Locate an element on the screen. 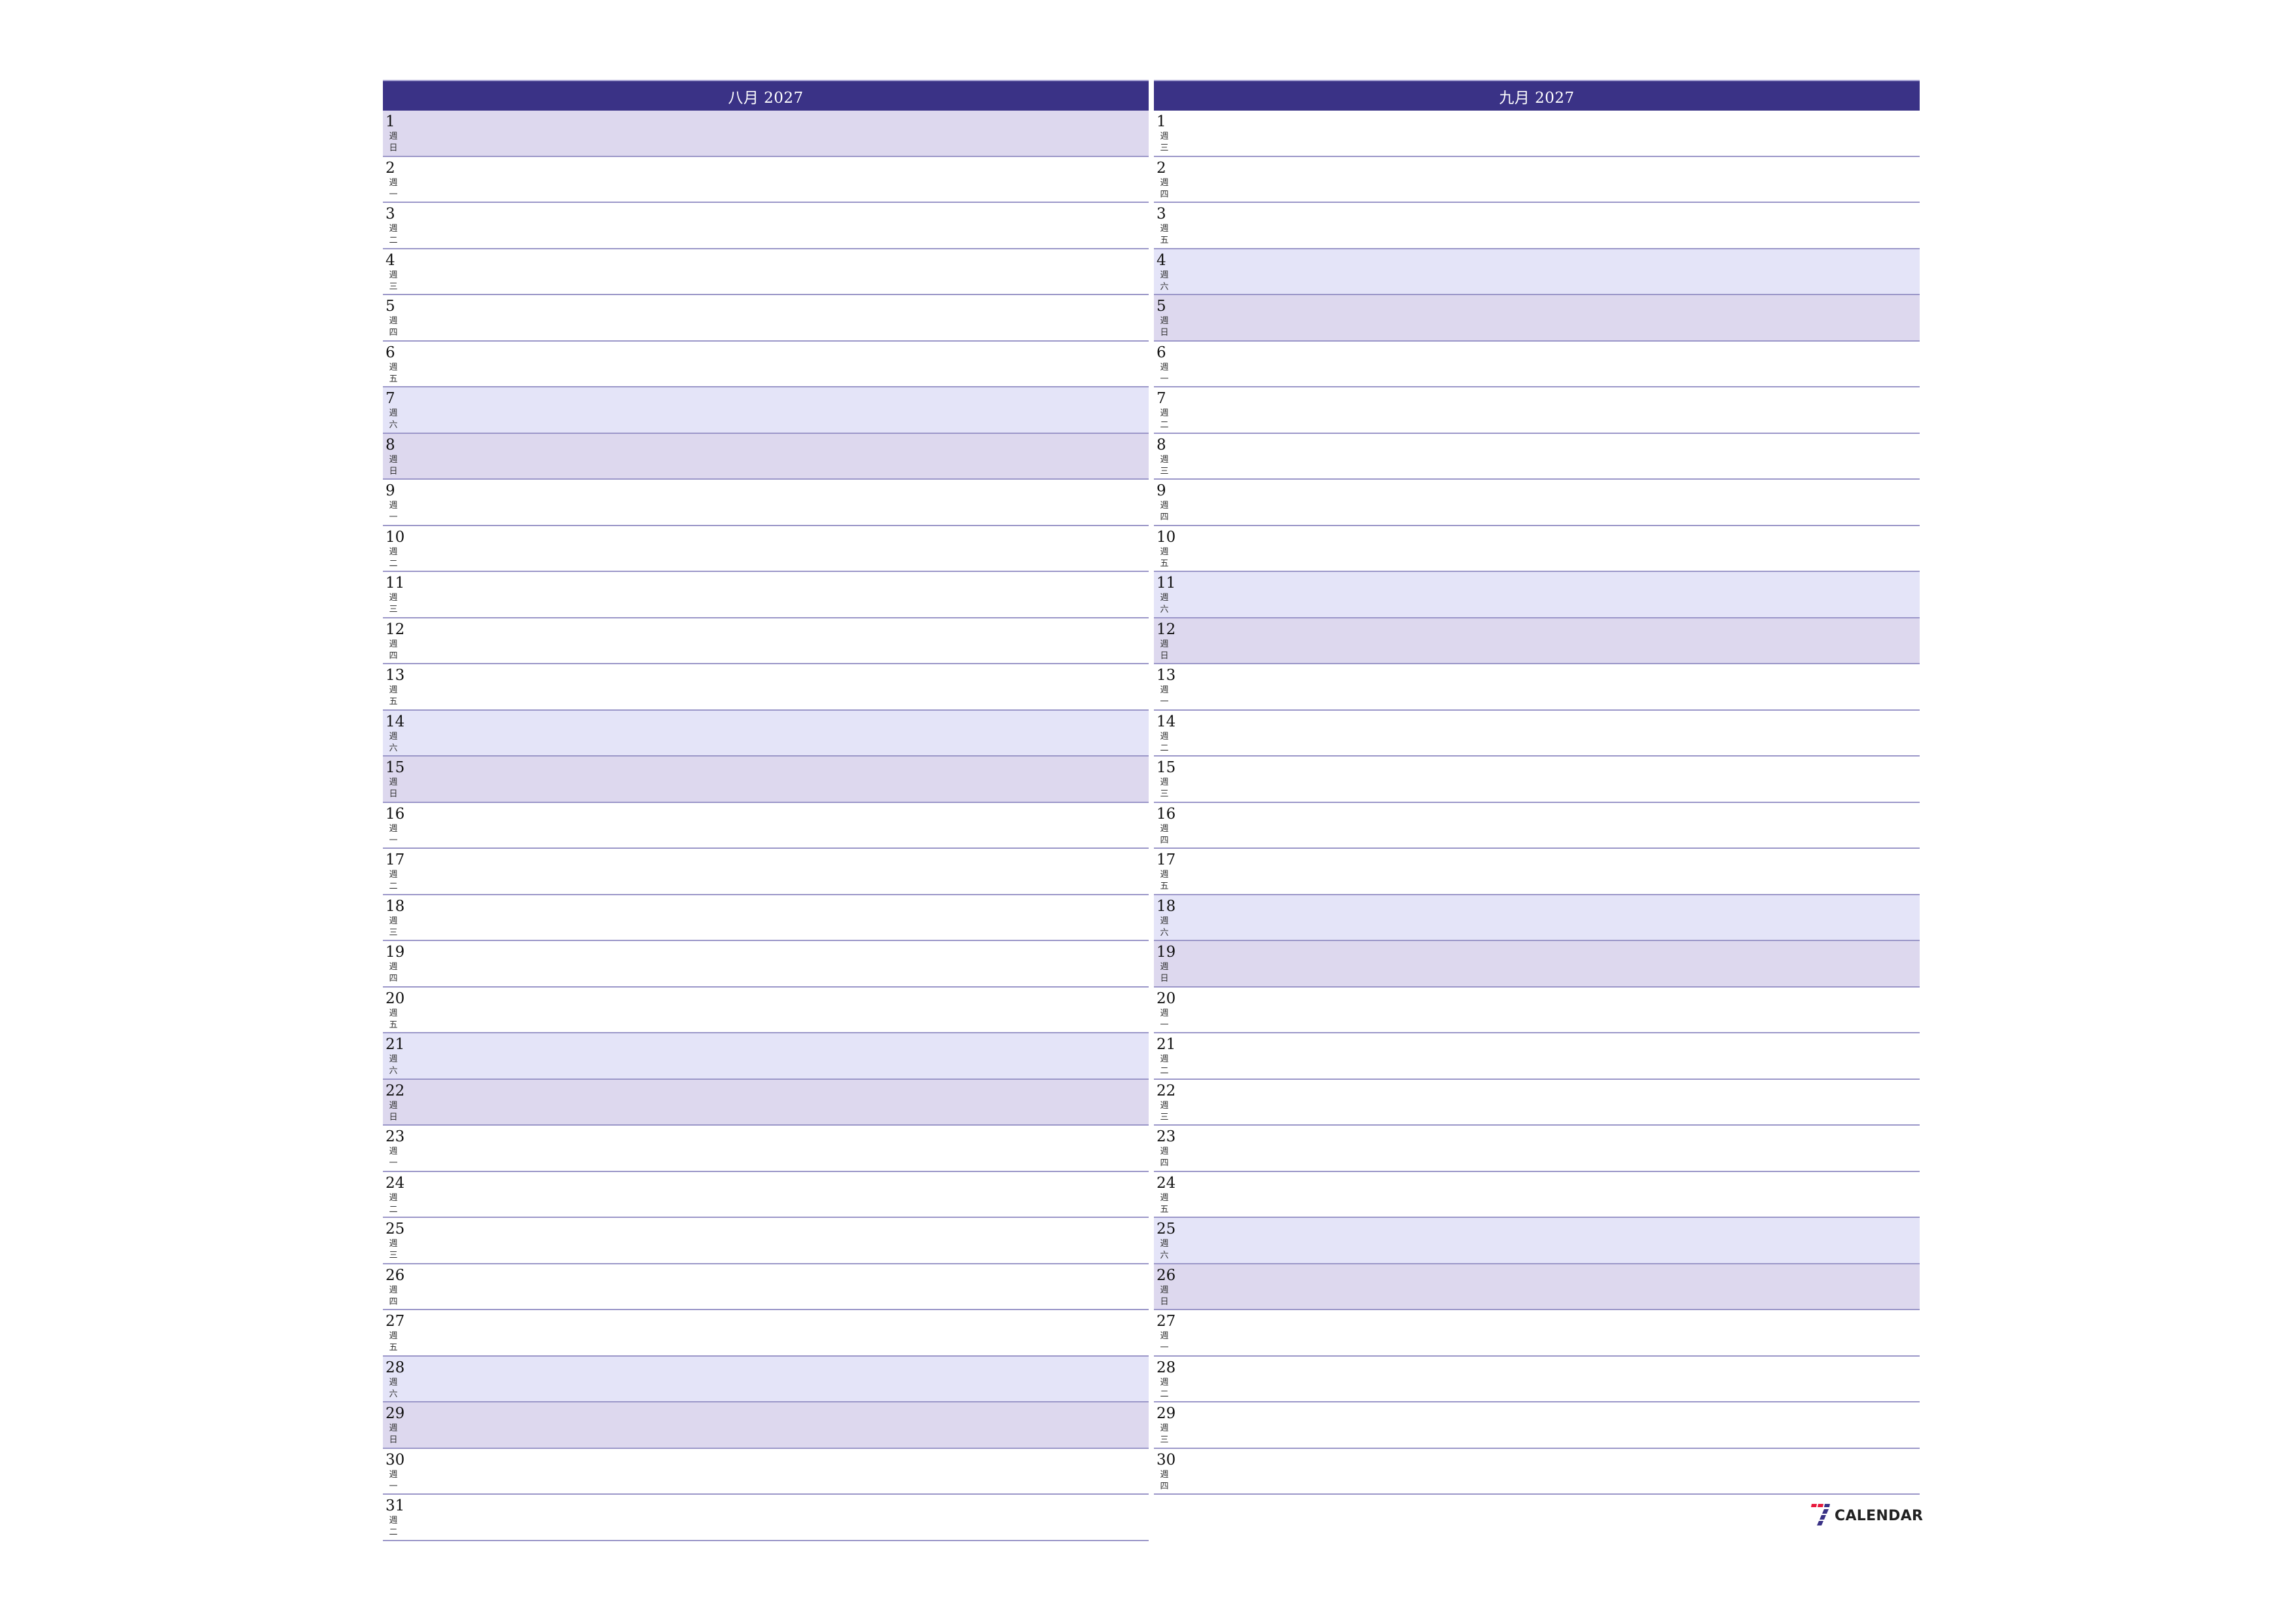  day-row: 5週日 is located at coordinates (1537, 319).